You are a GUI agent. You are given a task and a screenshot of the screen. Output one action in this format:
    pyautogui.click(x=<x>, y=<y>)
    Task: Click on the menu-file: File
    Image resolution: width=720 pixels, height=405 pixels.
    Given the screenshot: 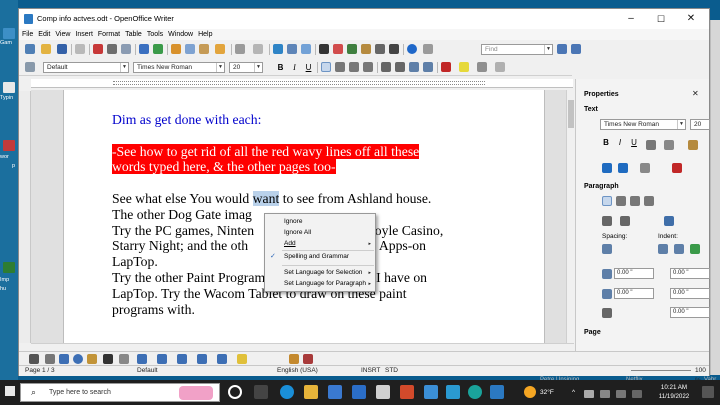 What is the action you would take?
    pyautogui.click(x=27, y=34)
    